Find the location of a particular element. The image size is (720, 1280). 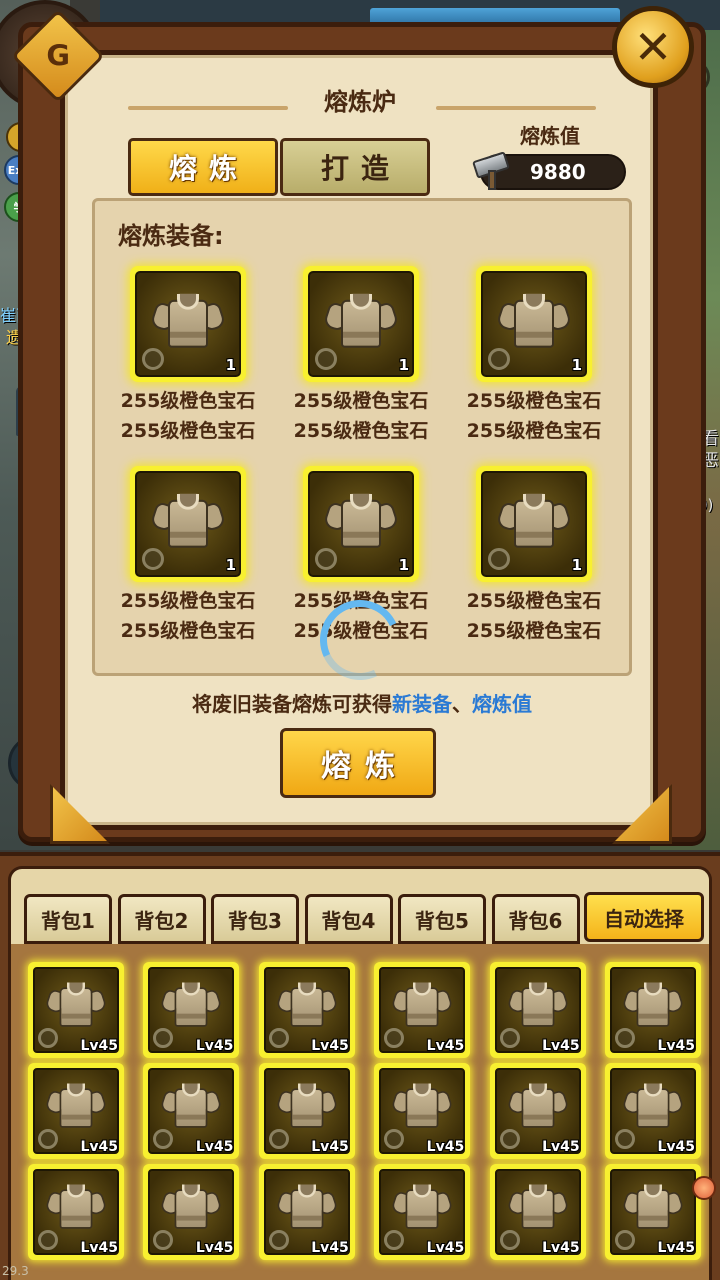

bag-tab-3: 背包3 is located at coordinates (255, 919).